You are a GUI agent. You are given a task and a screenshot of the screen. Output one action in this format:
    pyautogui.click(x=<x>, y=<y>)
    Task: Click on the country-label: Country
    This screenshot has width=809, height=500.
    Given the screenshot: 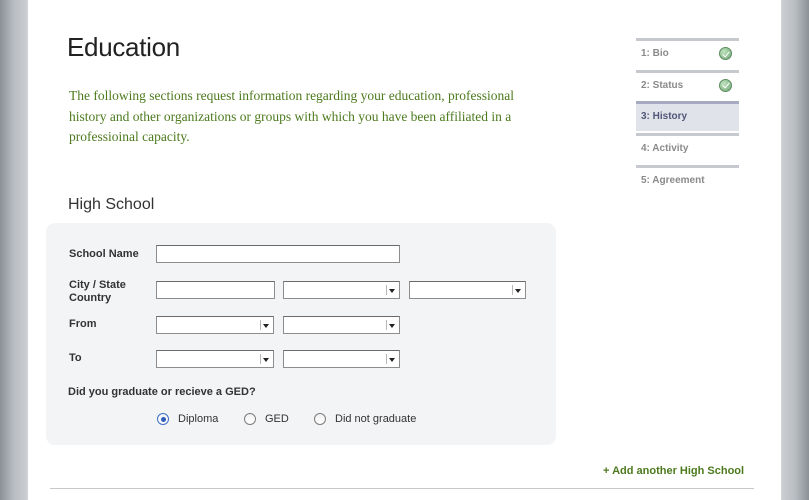 What is the action you would take?
    pyautogui.click(x=90, y=298)
    